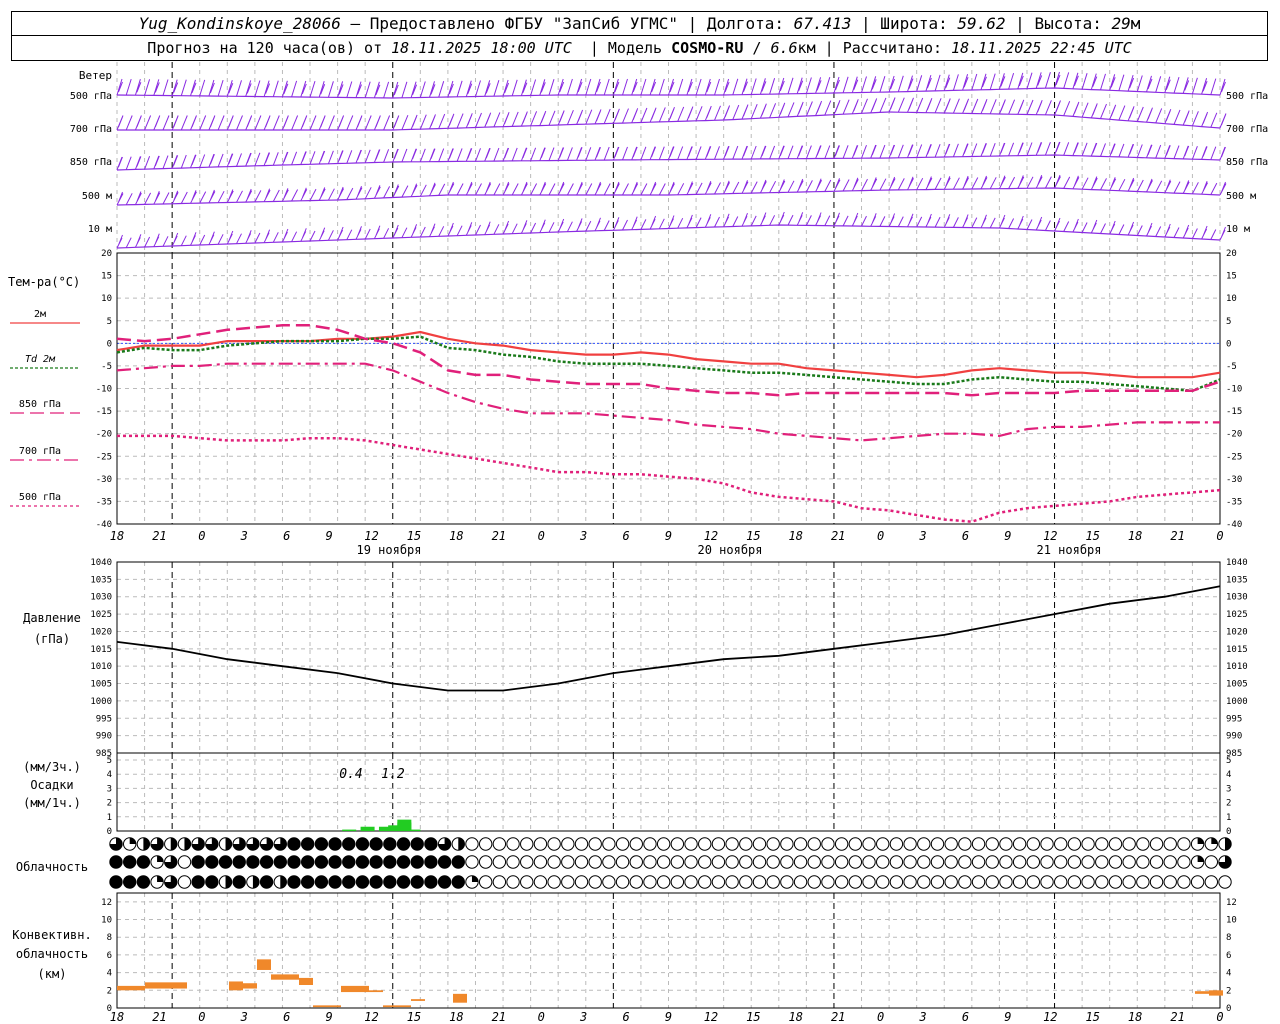 This screenshot has height=1024, width=1280. What do you see at coordinates (367, 828) in the screenshot?
I see `precip-bar` at bounding box center [367, 828].